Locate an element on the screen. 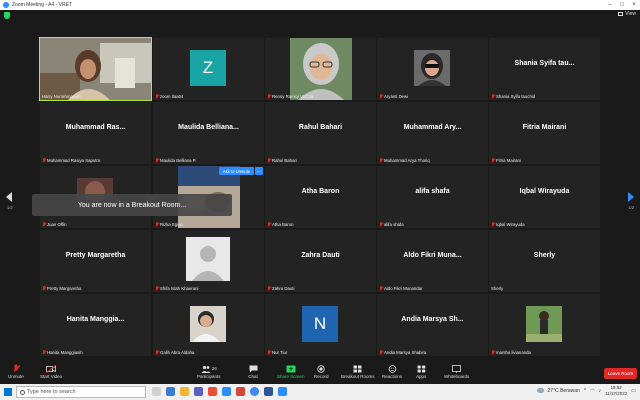 Image resolution: width=640 pixels, height=400 pixels. office-icon is located at coordinates (240, 391).